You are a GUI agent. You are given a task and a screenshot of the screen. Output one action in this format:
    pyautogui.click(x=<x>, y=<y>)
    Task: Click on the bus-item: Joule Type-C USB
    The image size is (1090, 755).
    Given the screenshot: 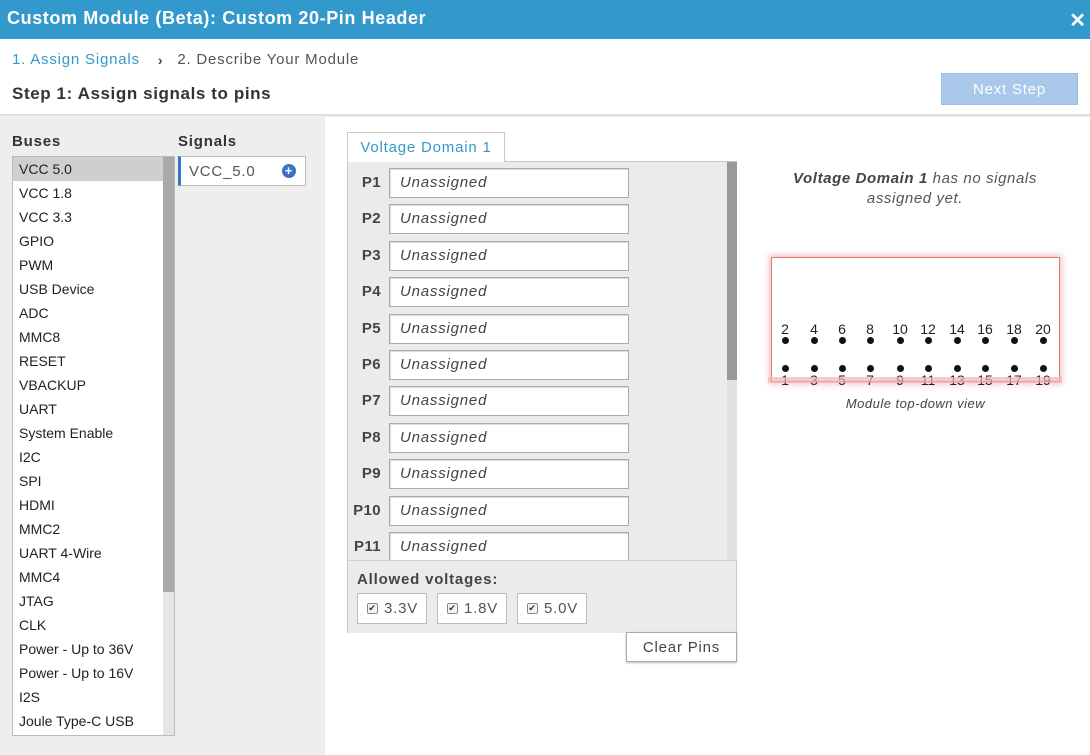 What is the action you would take?
    pyautogui.click(x=88, y=721)
    